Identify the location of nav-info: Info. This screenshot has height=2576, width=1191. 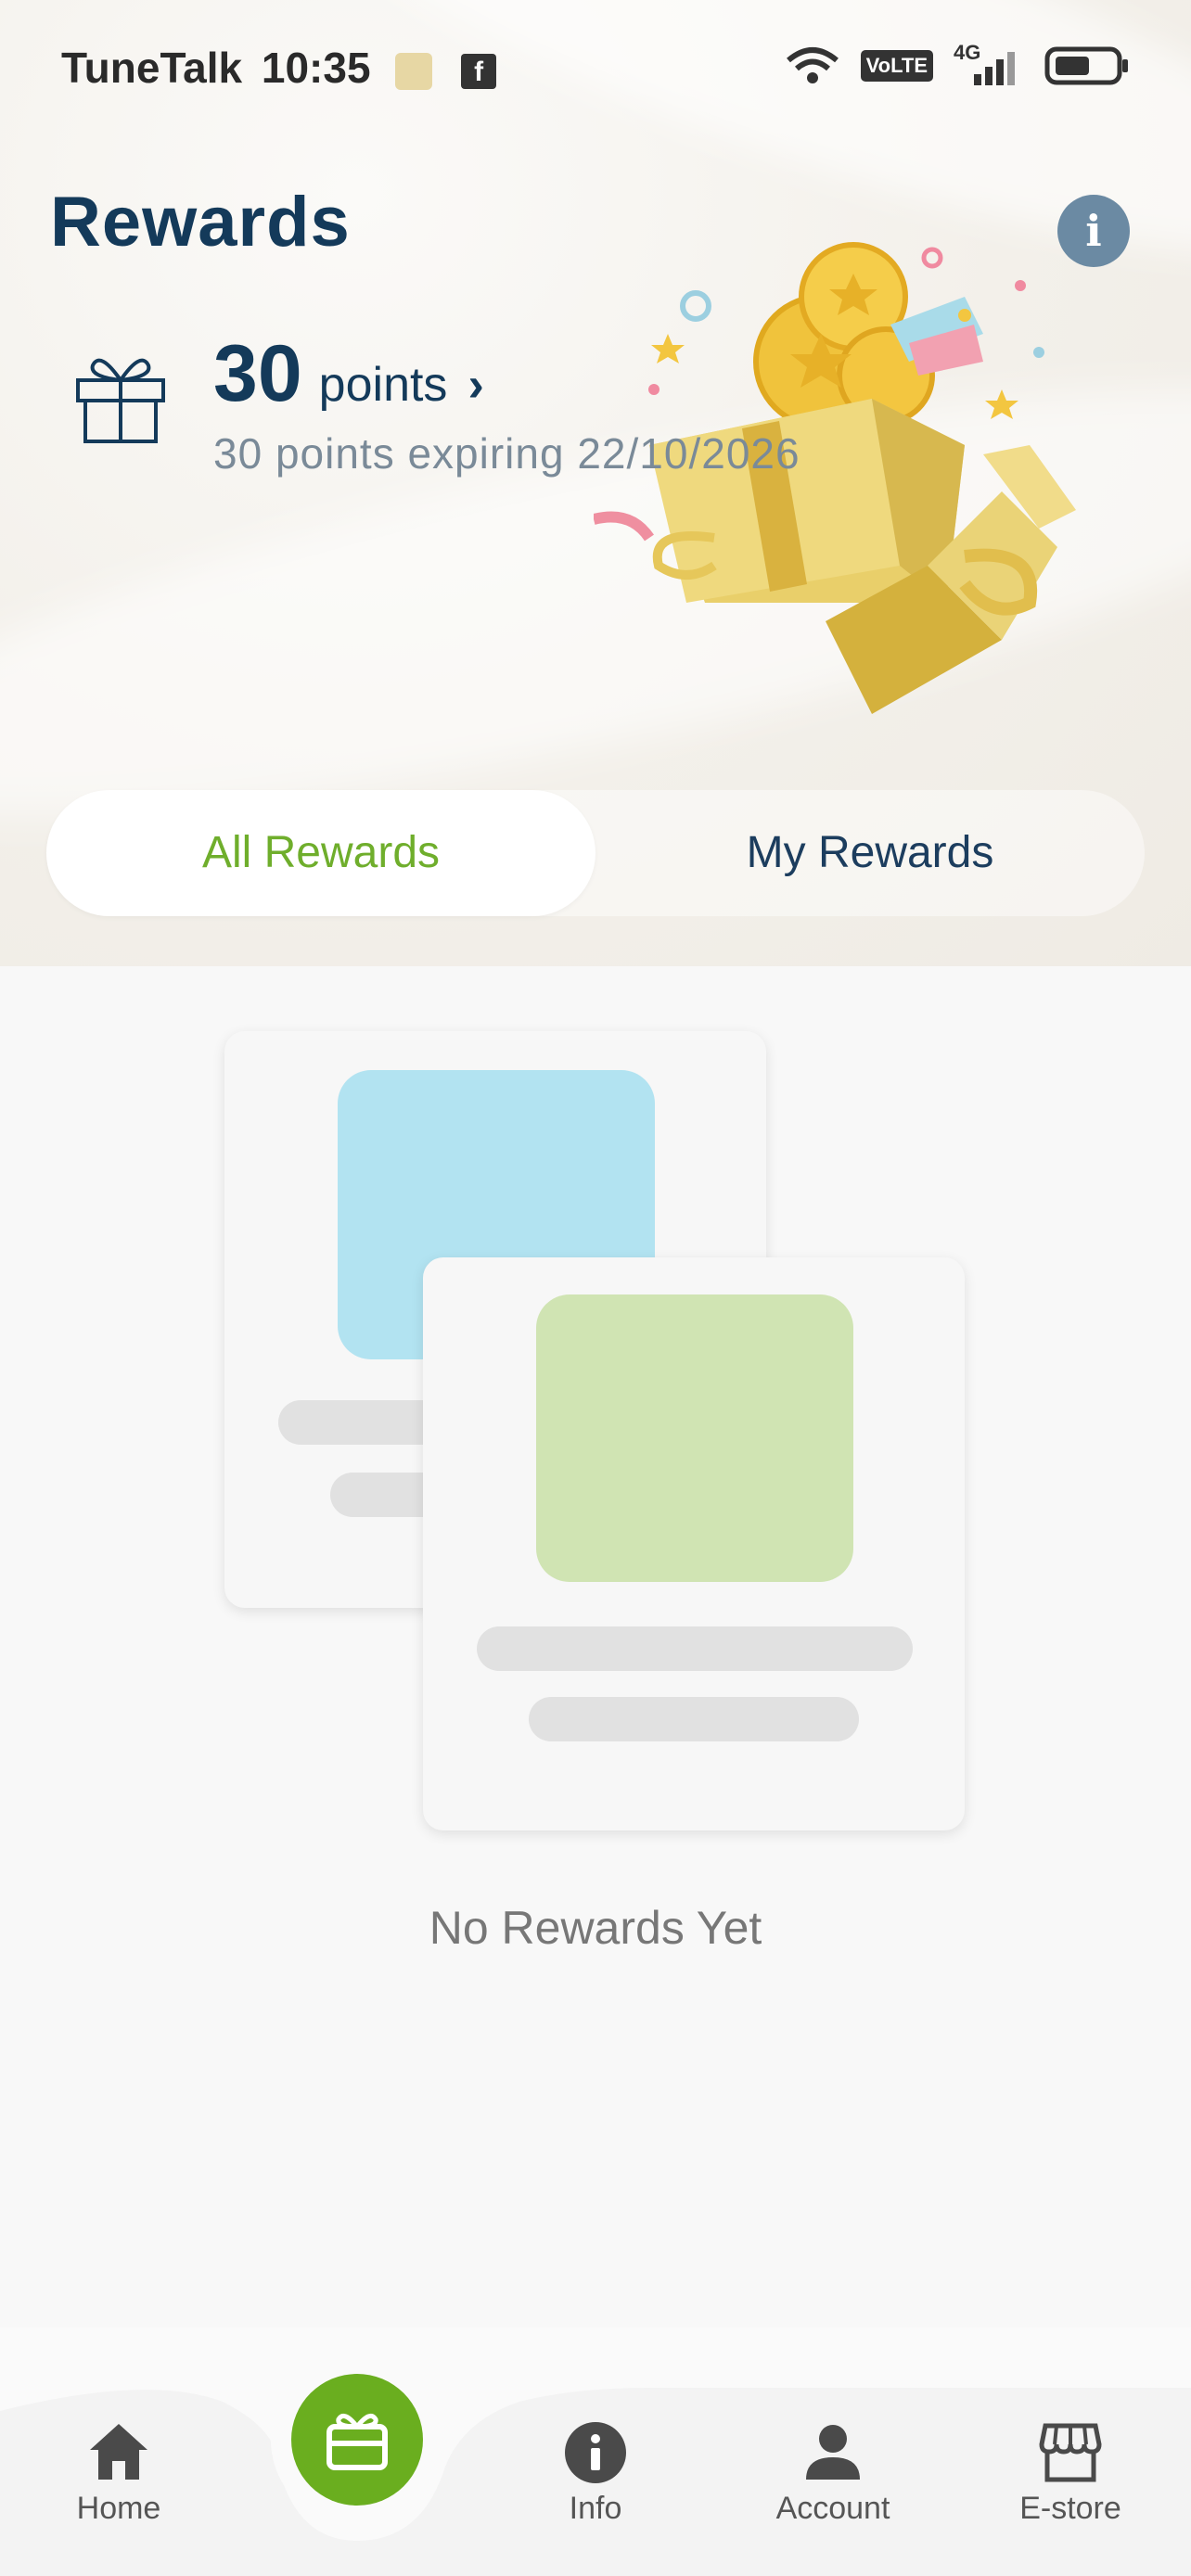
(595, 2473).